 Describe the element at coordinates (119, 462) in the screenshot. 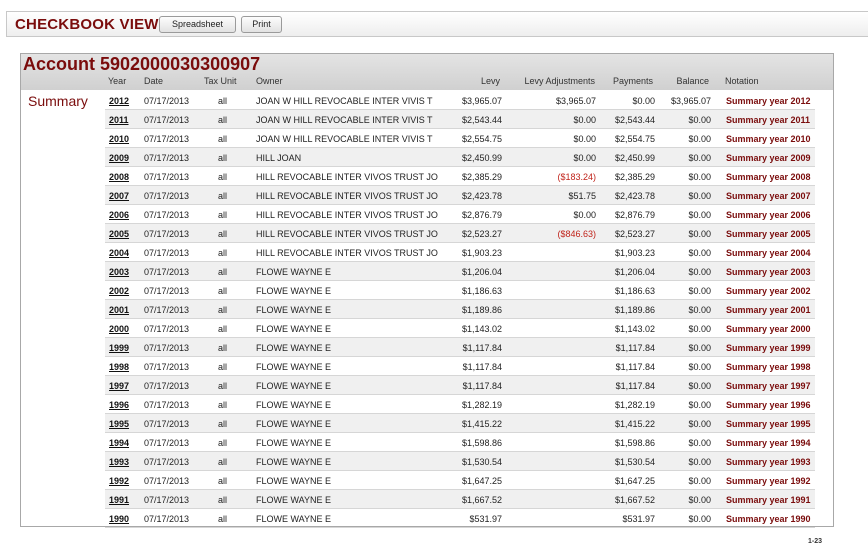

I see `year-link: 1993` at that location.